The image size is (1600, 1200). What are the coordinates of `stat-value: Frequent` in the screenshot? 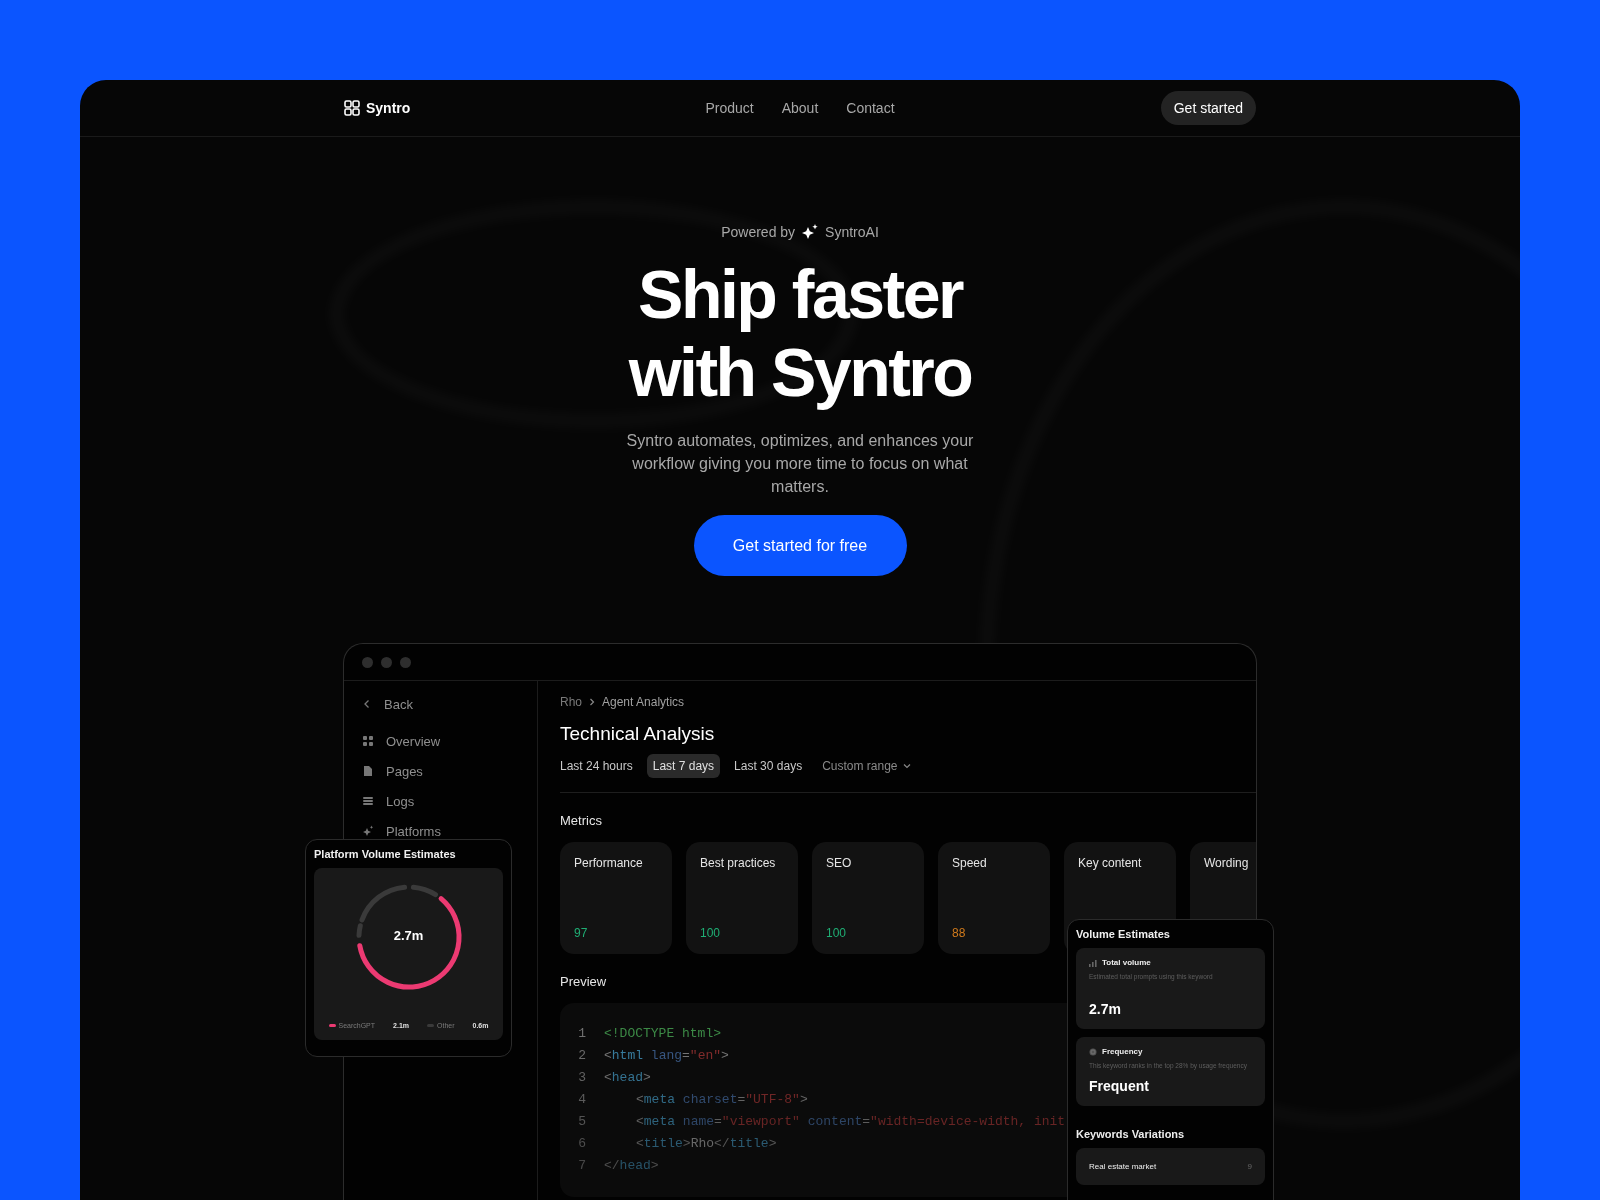 It's located at (1119, 1086).